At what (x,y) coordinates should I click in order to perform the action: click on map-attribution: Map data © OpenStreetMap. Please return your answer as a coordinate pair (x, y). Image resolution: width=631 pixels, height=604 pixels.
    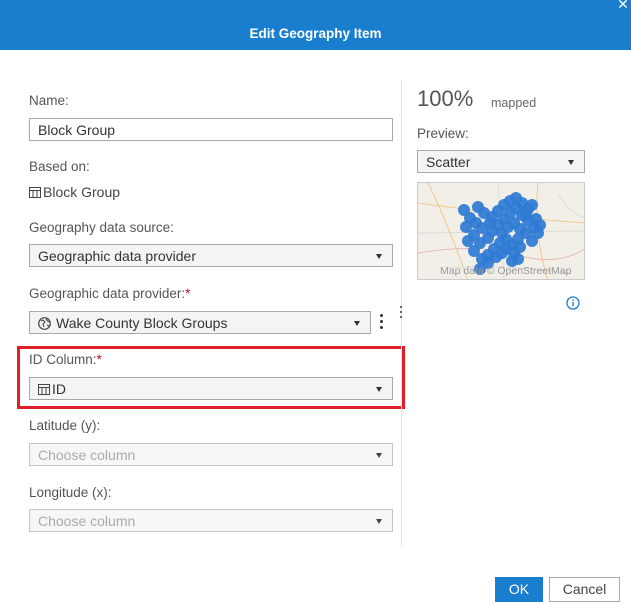
    Looking at the image, I should click on (506, 271).